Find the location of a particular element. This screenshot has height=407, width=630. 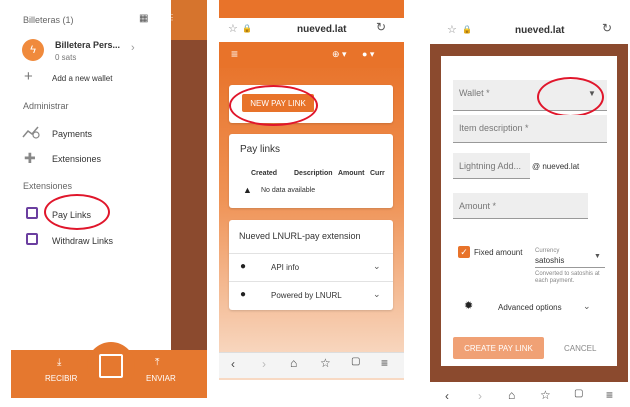

account-icon: ● ▾ is located at coordinates (368, 54).